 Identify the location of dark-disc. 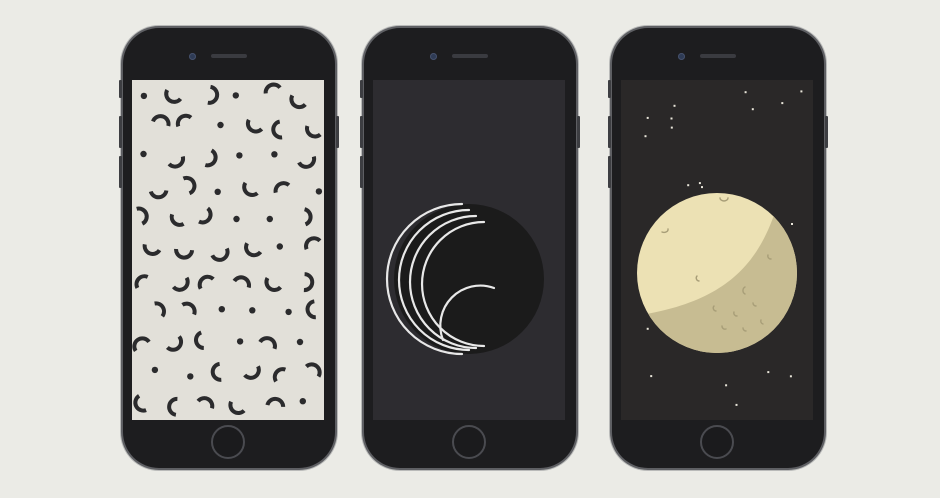
(469, 279).